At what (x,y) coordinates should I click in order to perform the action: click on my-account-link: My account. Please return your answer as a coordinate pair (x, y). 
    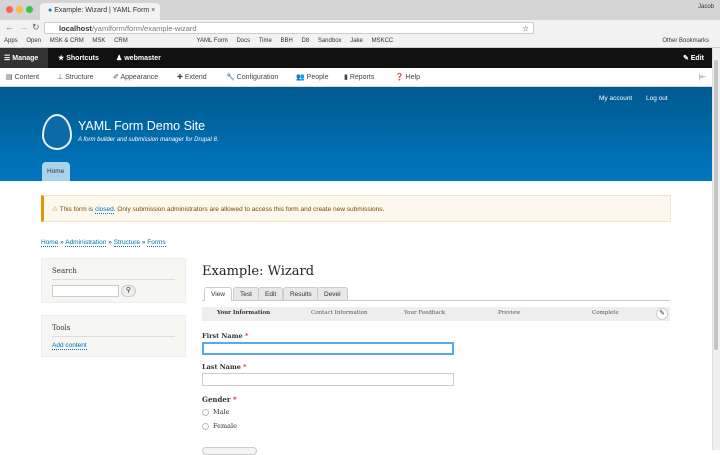
    Looking at the image, I should click on (615, 98).